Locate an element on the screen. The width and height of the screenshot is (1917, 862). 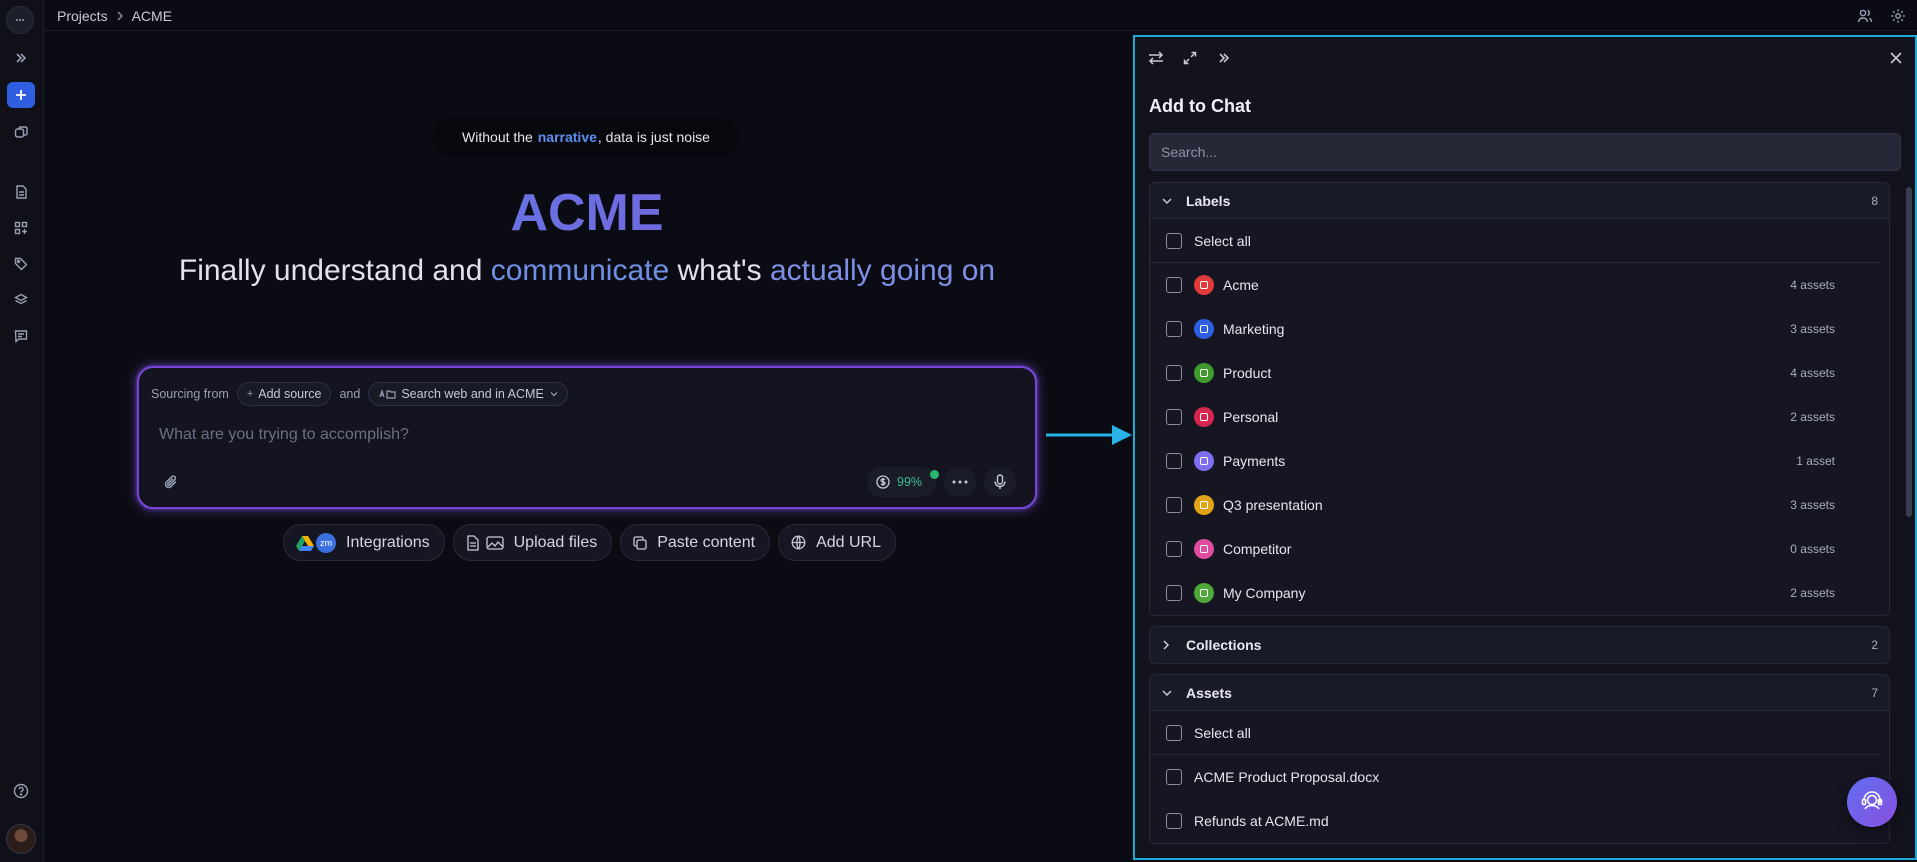
integration-logos: zm is located at coordinates (316, 542).